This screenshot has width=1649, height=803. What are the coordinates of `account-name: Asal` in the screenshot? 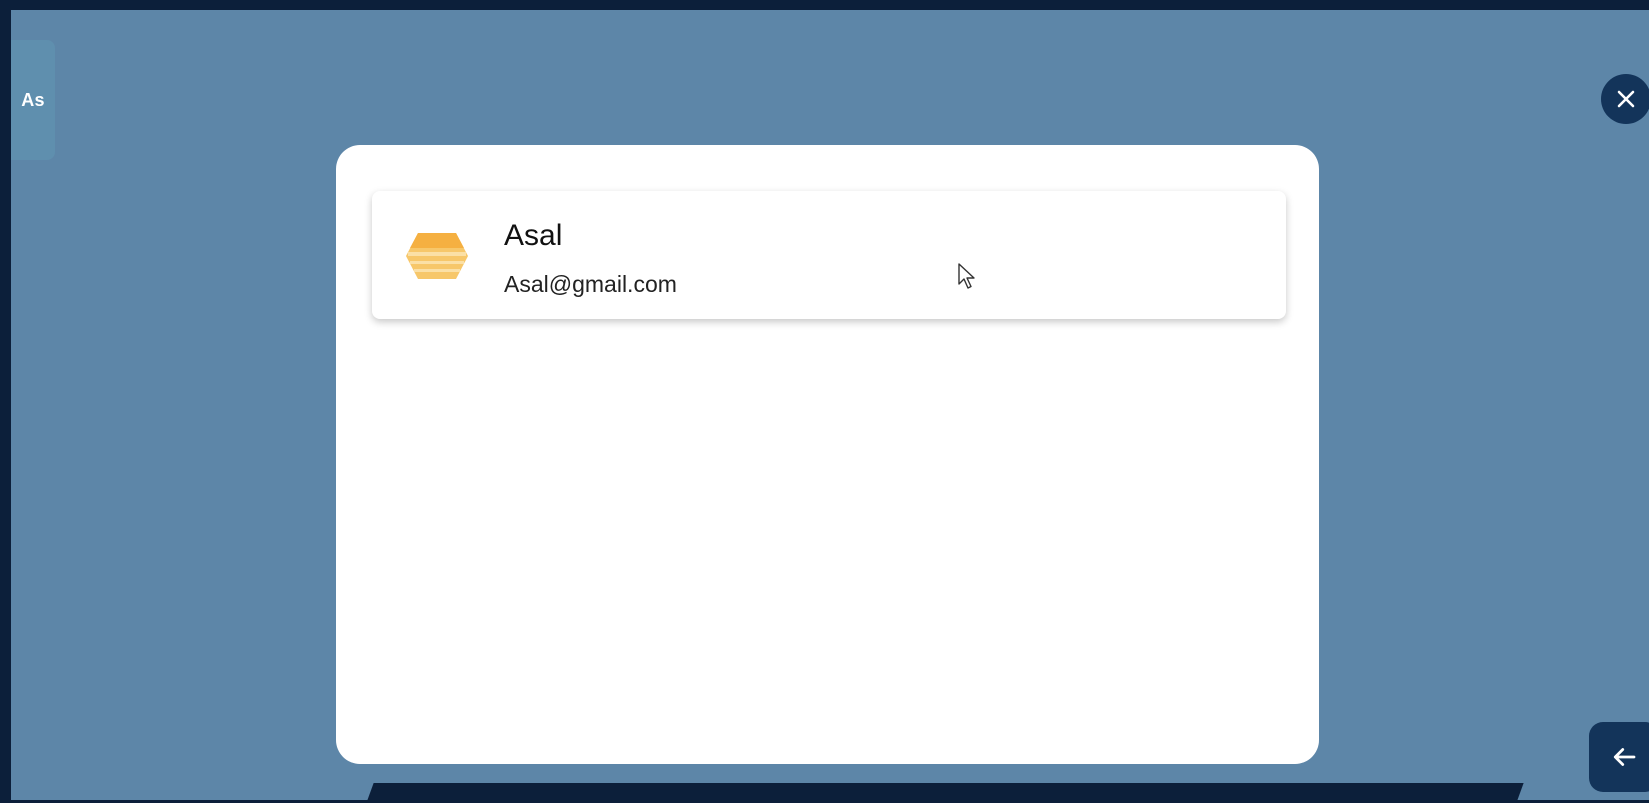 It's located at (533, 235).